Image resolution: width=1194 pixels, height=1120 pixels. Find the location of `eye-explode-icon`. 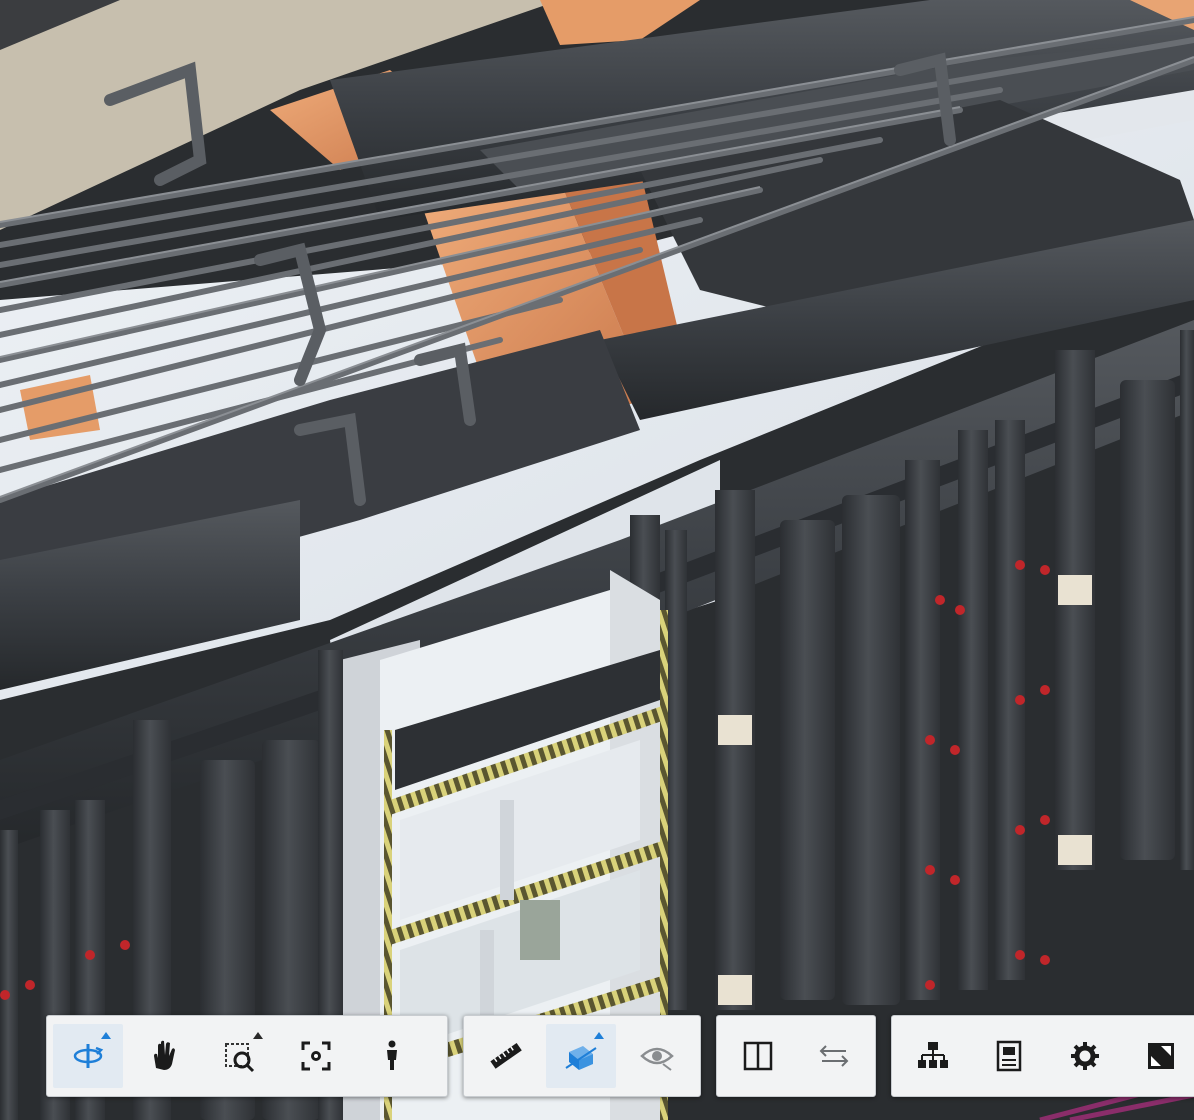

eye-explode-icon is located at coordinates (657, 1059).